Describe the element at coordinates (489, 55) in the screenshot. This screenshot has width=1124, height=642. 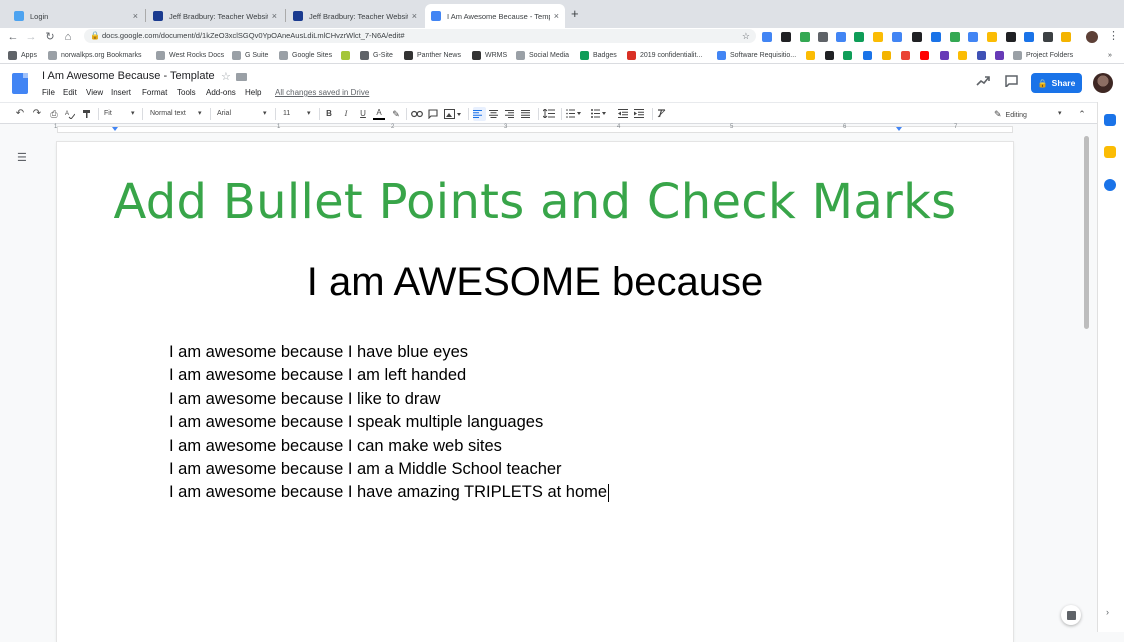
I see `bookmark-item: WRMS` at that location.